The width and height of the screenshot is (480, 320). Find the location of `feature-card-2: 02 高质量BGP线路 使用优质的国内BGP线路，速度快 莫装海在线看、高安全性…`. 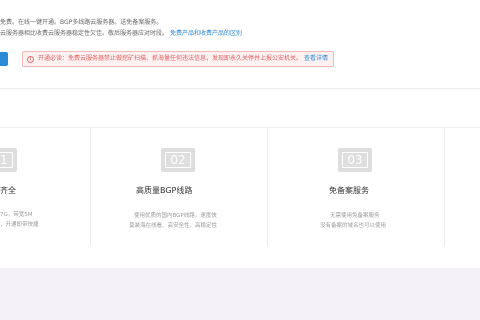

feature-card-2: 02 高质量BGP线路 使用优质的国内BGP线路，速度快 莫装海在线看、高安全性… is located at coordinates (178, 187).